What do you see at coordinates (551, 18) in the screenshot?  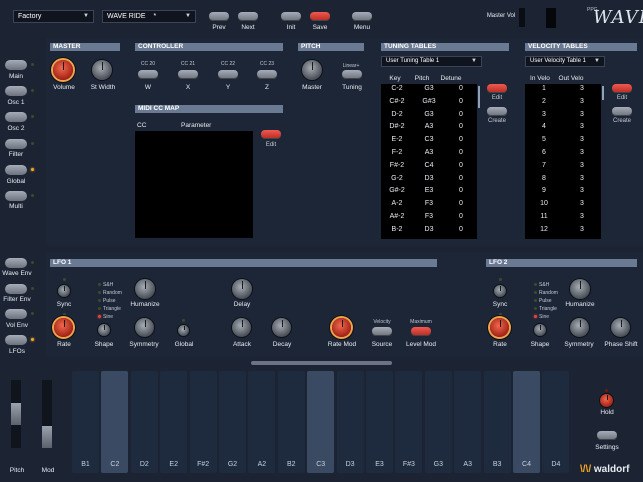 I see `master-vol-slider` at bounding box center [551, 18].